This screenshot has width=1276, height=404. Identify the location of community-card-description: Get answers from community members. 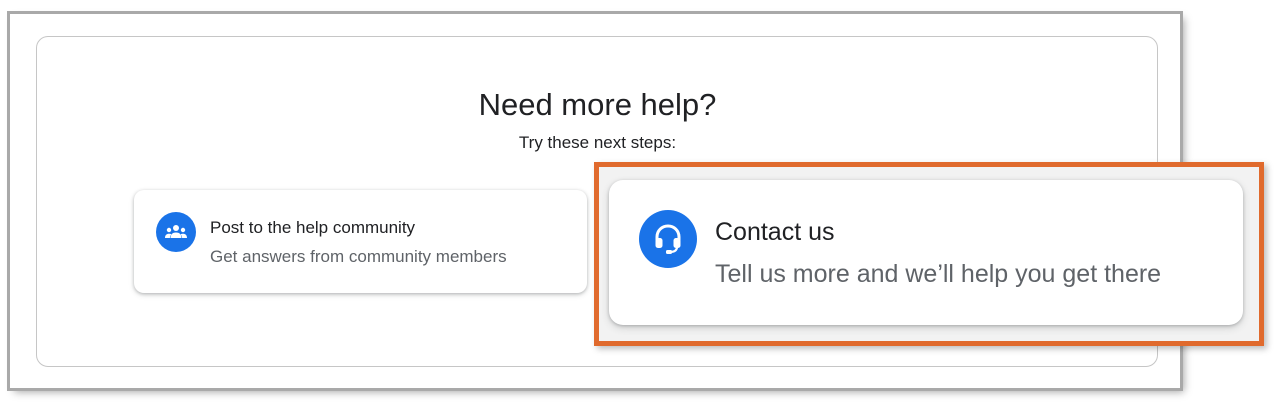
(358, 256).